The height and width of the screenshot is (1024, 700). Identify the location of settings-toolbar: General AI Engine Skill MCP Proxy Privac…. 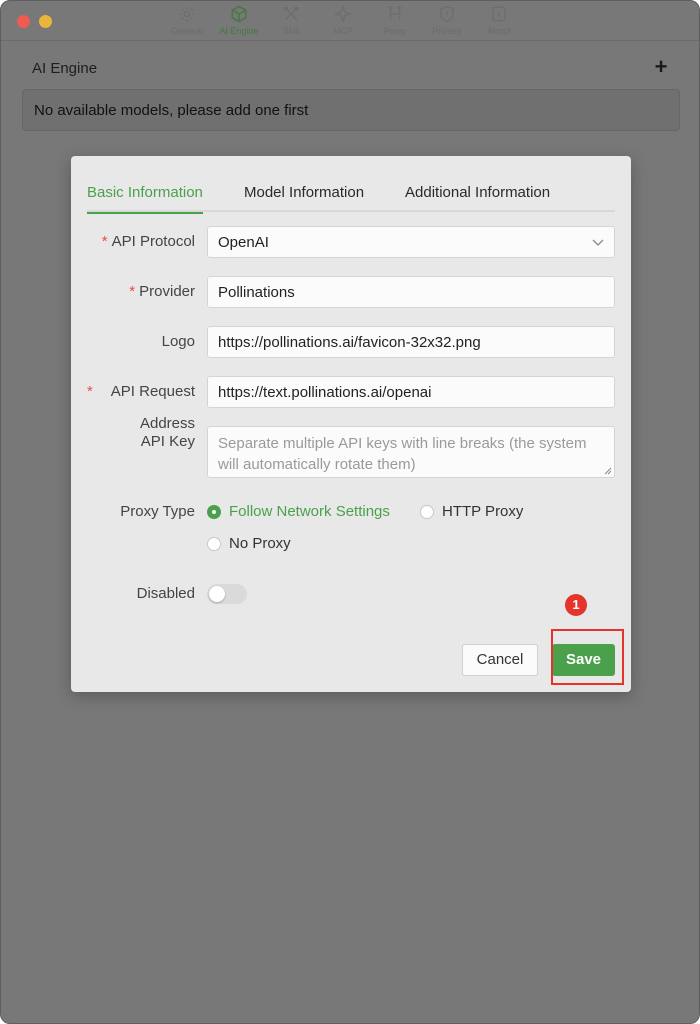
(343, 20).